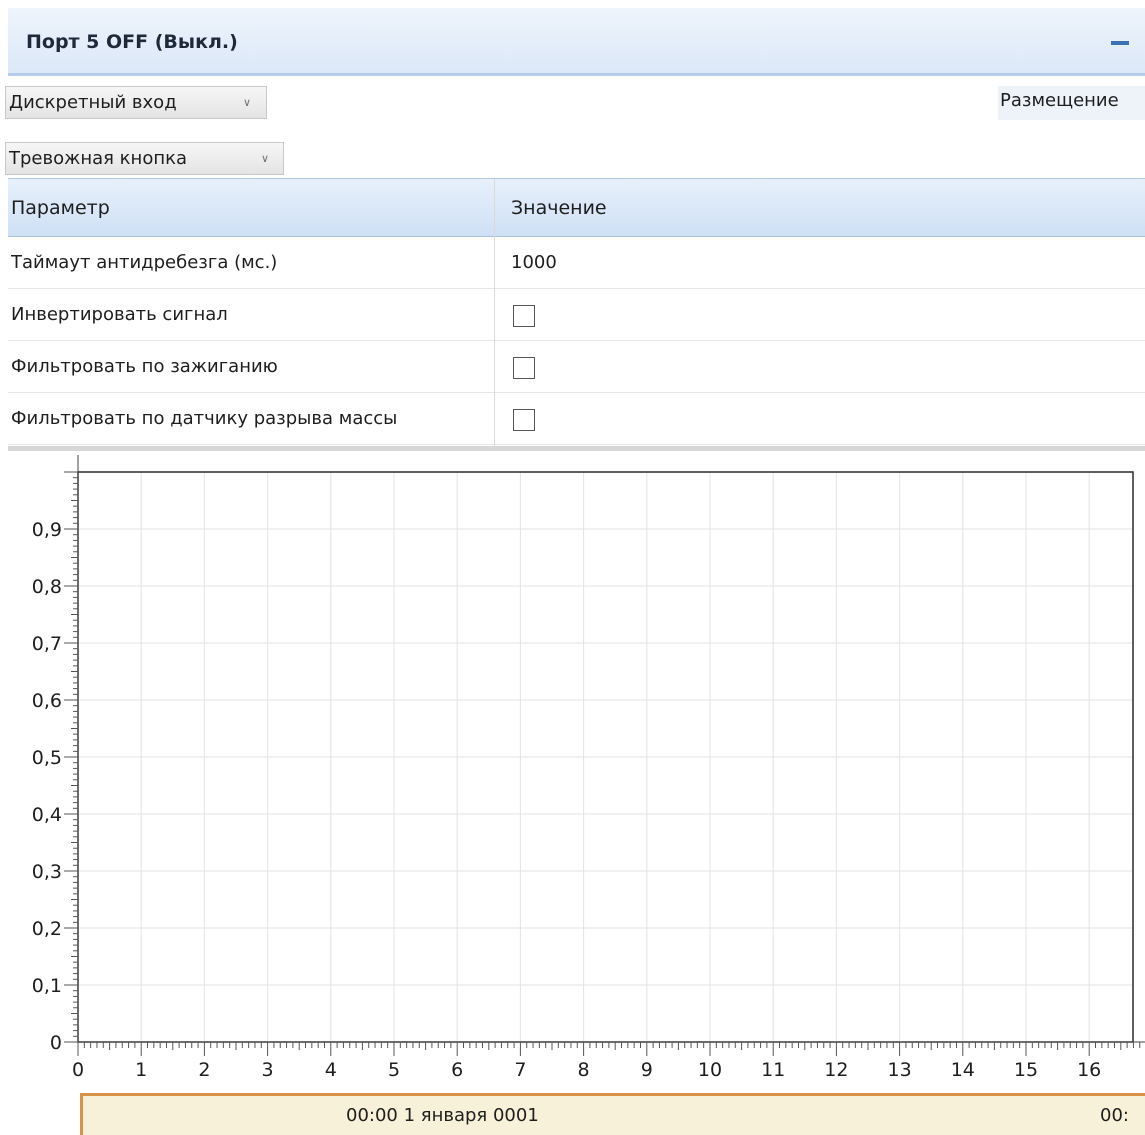 The image size is (1145, 1135). What do you see at coordinates (268, 1070) in the screenshot?
I see `x-tick-label: 3` at bounding box center [268, 1070].